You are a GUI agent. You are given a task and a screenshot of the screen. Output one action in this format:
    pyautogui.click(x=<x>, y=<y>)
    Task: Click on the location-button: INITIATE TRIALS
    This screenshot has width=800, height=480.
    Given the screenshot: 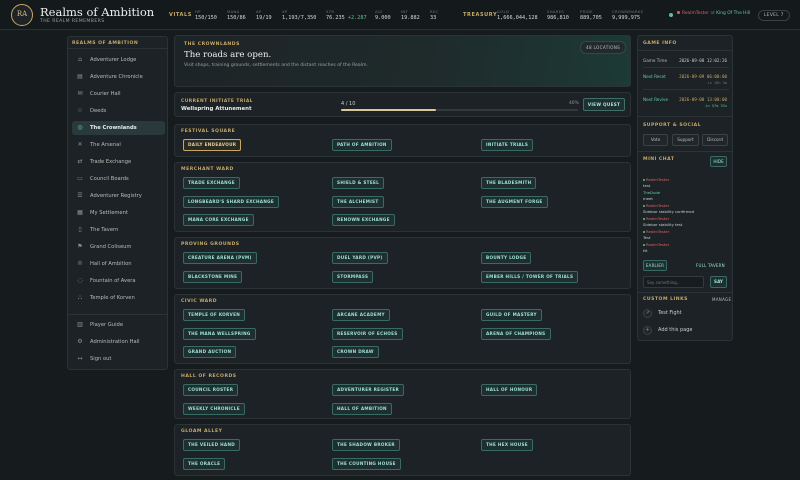 What is the action you would take?
    pyautogui.click(x=507, y=145)
    